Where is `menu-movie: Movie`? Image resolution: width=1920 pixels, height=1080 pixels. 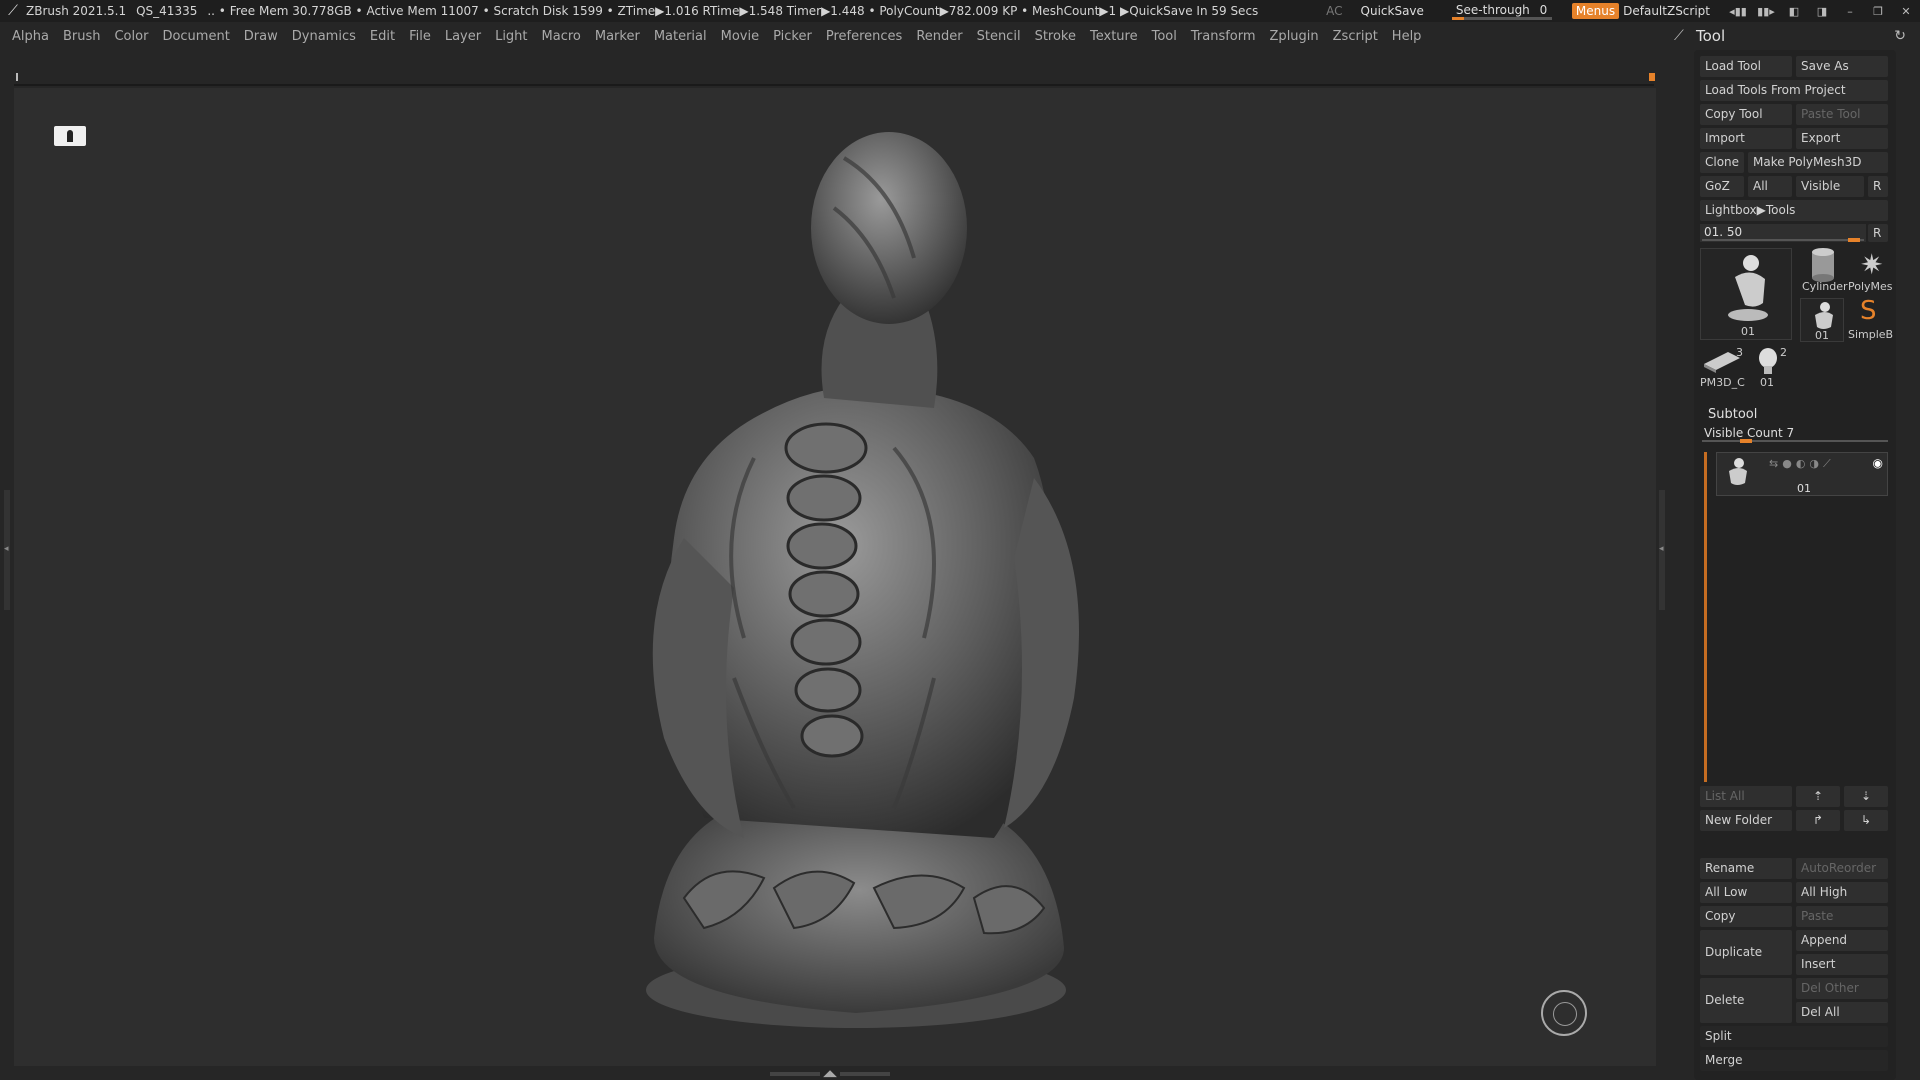
menu-movie: Movie is located at coordinates (740, 36).